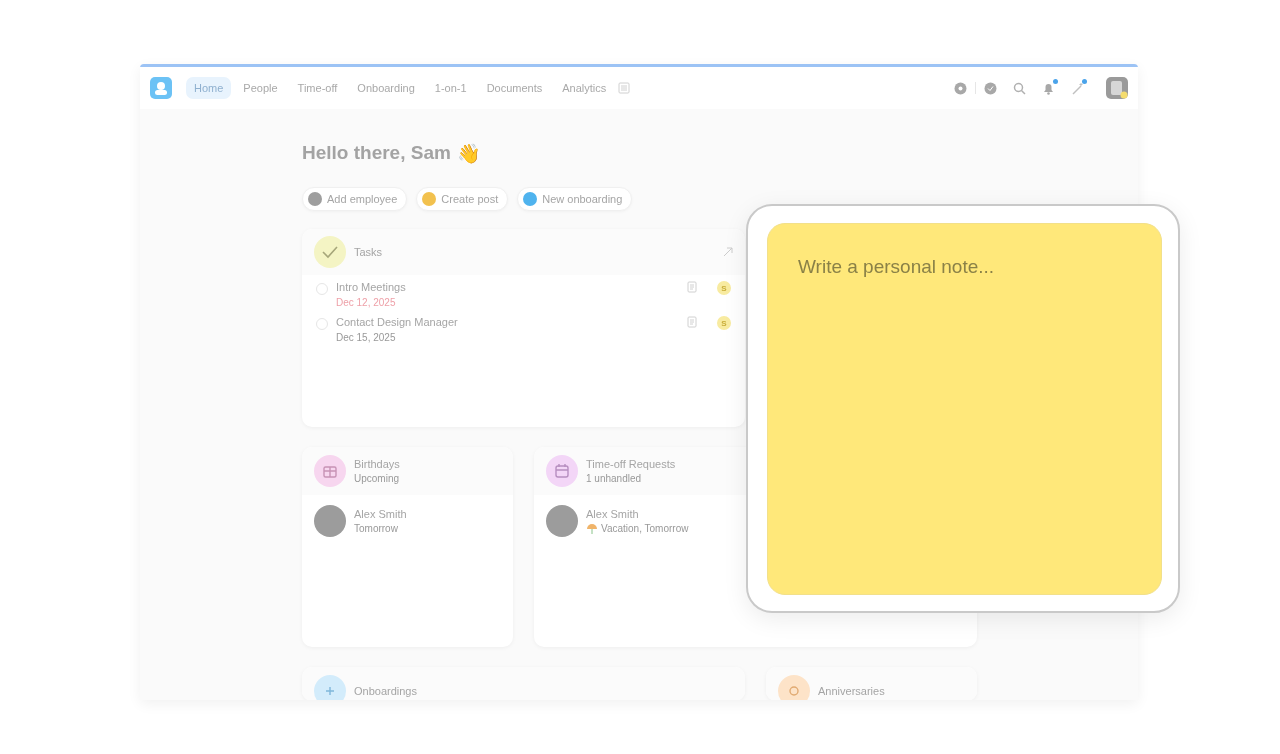  Describe the element at coordinates (728, 252) in the screenshot. I see `expand-arrow-icon` at that location.